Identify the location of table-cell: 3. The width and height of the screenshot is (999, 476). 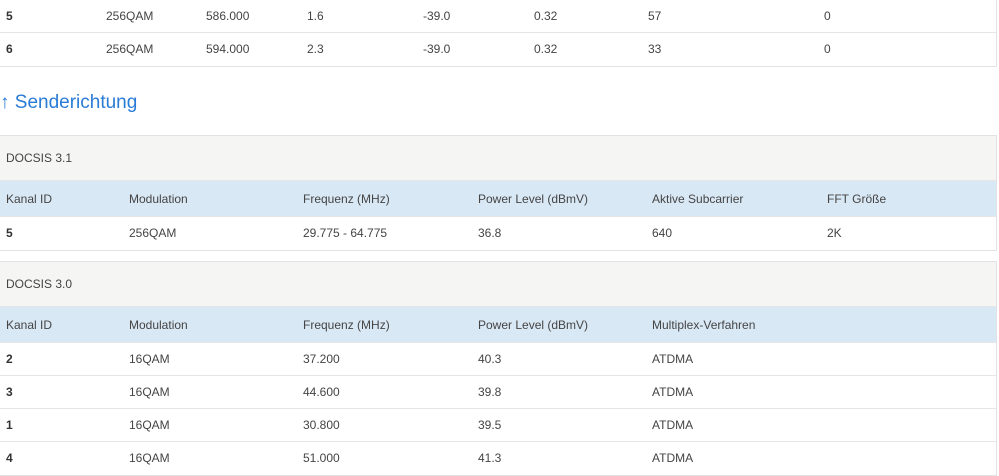
(9, 392).